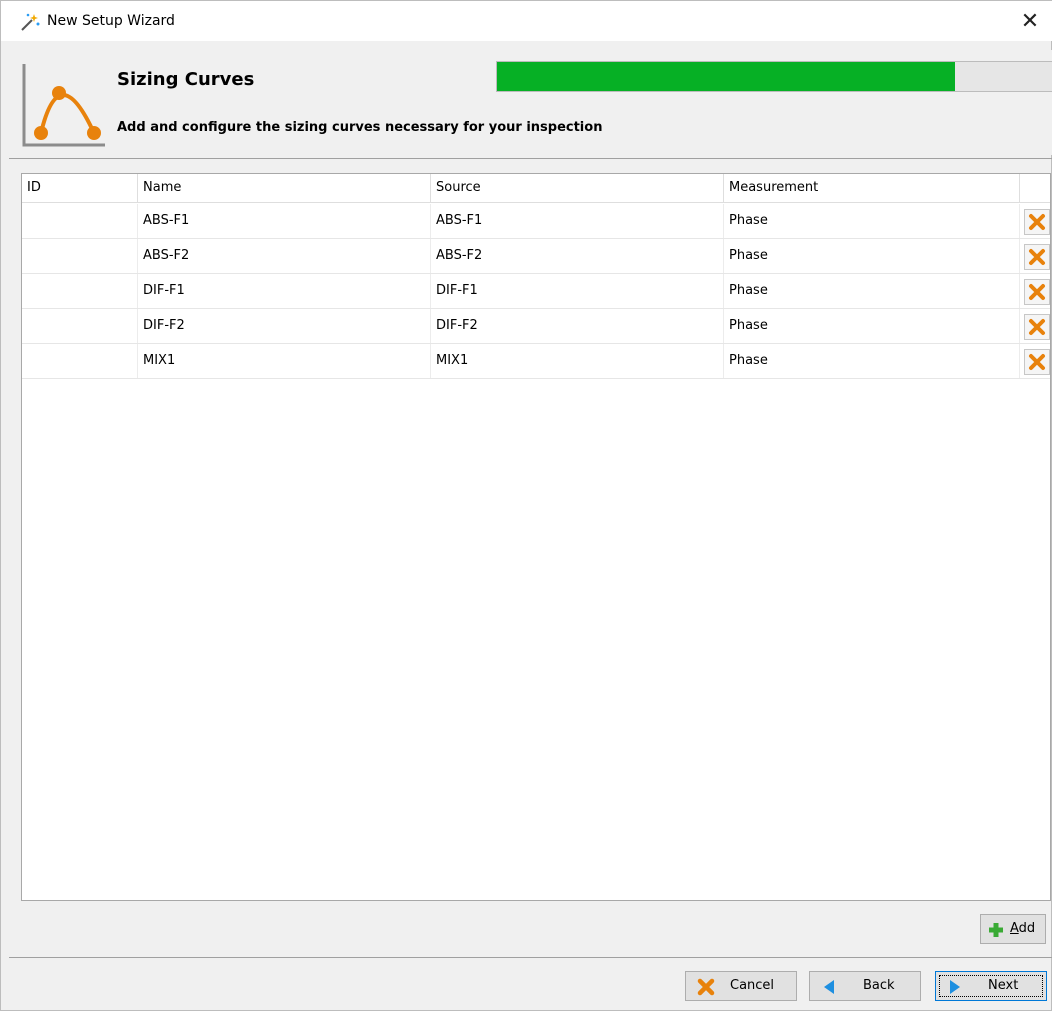 The height and width of the screenshot is (1011, 1052). I want to click on wizard-progress-bar, so click(774, 76).